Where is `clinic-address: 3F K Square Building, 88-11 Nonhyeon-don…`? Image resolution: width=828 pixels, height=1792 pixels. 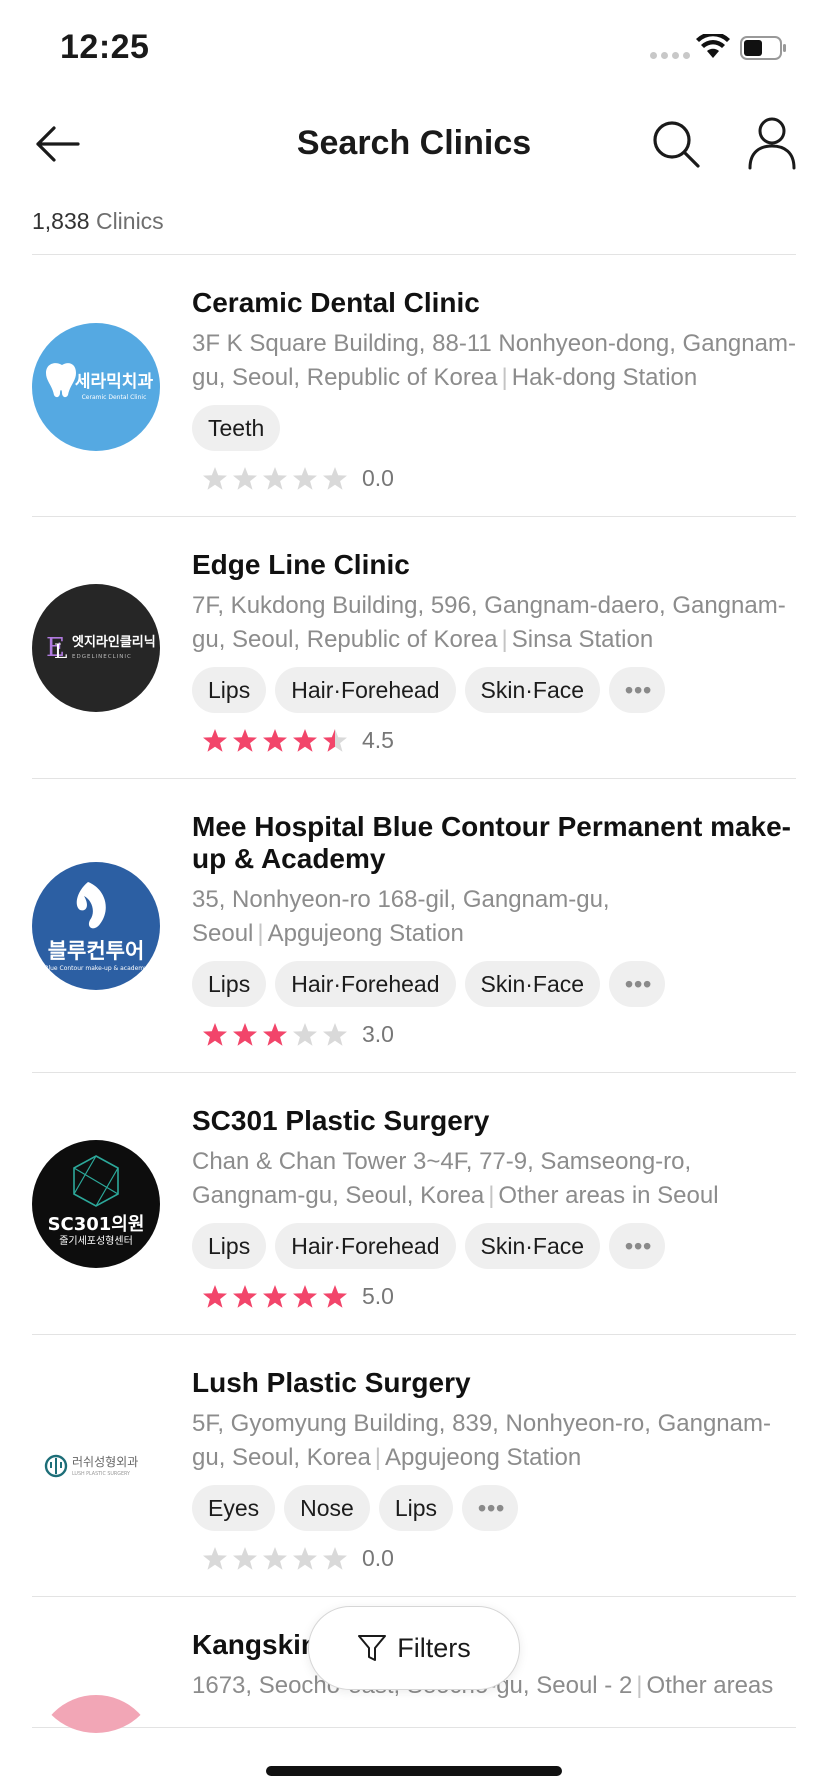
clinic-address: 3F K Square Building, 88-11 Nonhyeon-don… is located at coordinates (494, 361).